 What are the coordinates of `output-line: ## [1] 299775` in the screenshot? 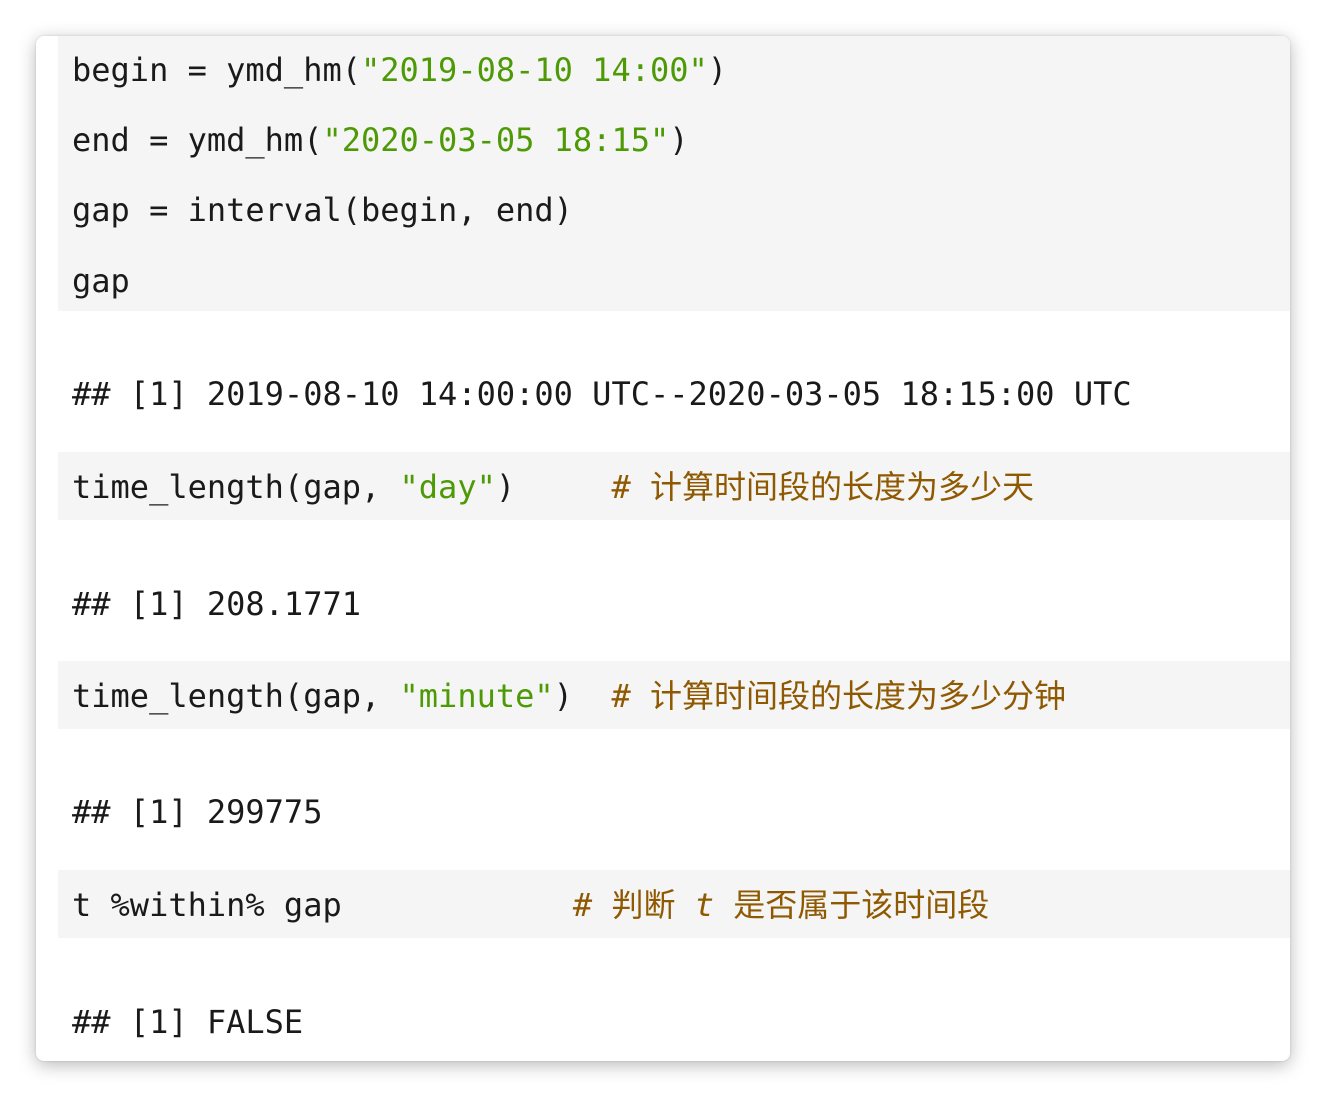 It's located at (197, 812).